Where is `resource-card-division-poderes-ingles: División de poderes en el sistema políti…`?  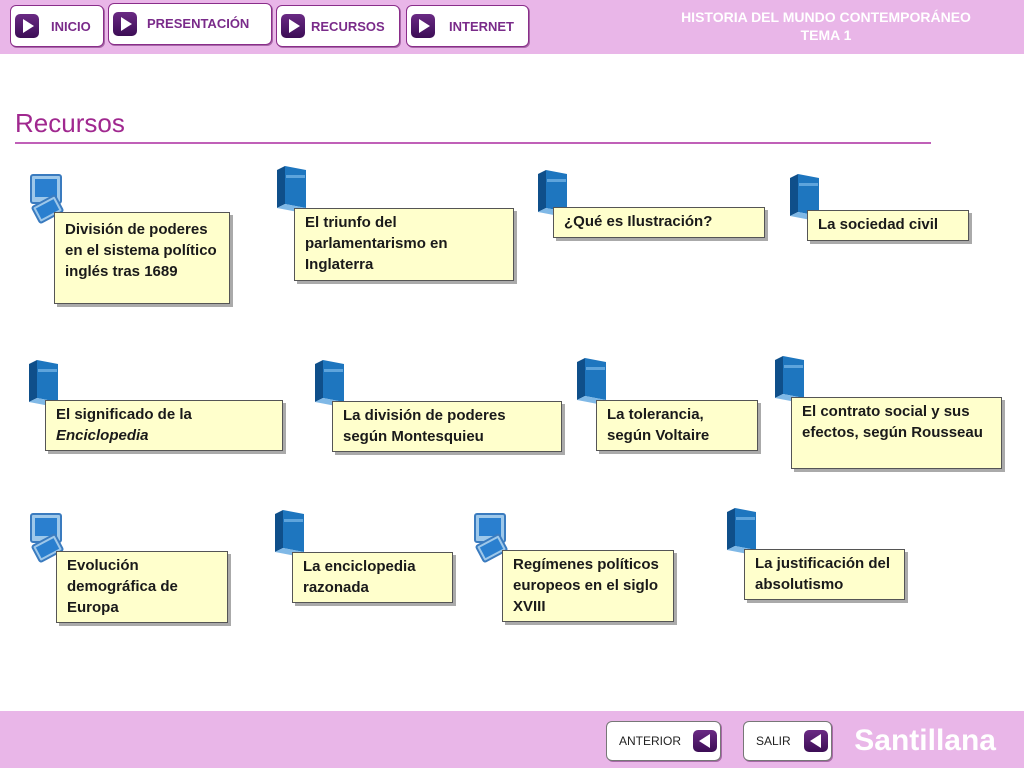
resource-card-division-poderes-ingles: División de poderes en el sistema políti… is located at coordinates (142, 258).